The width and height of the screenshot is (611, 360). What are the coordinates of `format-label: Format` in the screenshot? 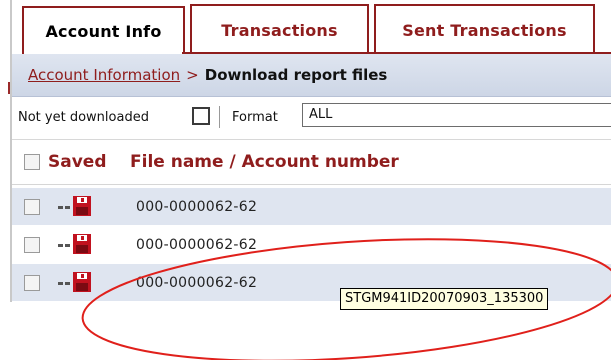 It's located at (255, 117).